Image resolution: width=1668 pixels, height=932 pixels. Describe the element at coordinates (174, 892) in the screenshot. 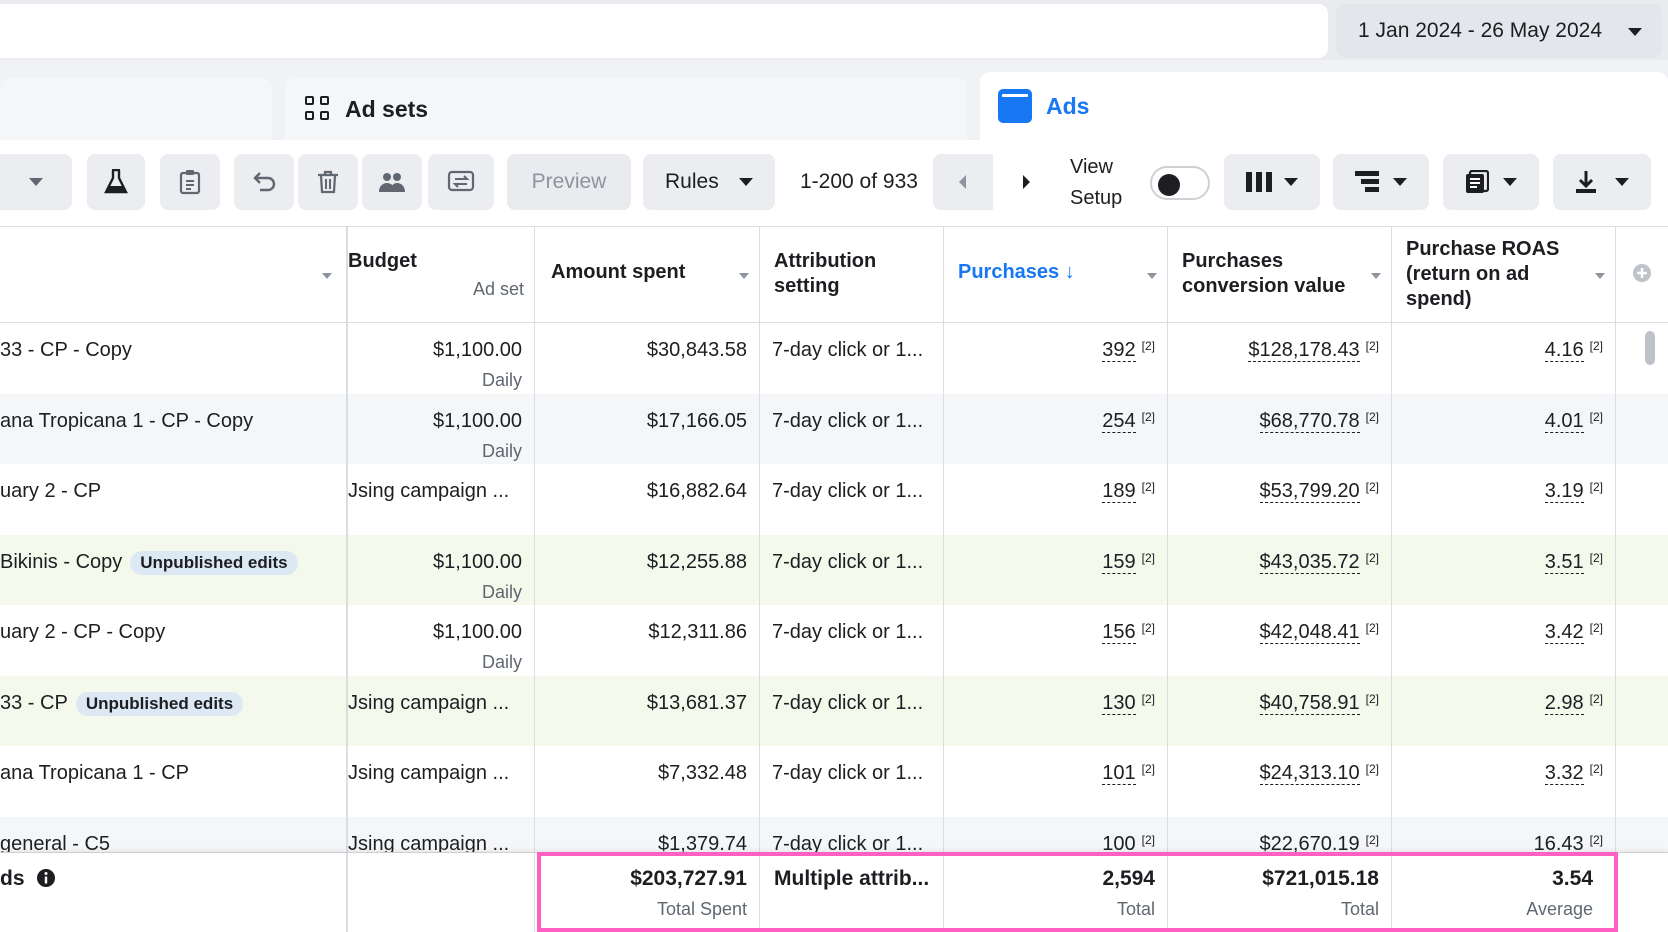

I see `totals-label-cell: ds` at that location.